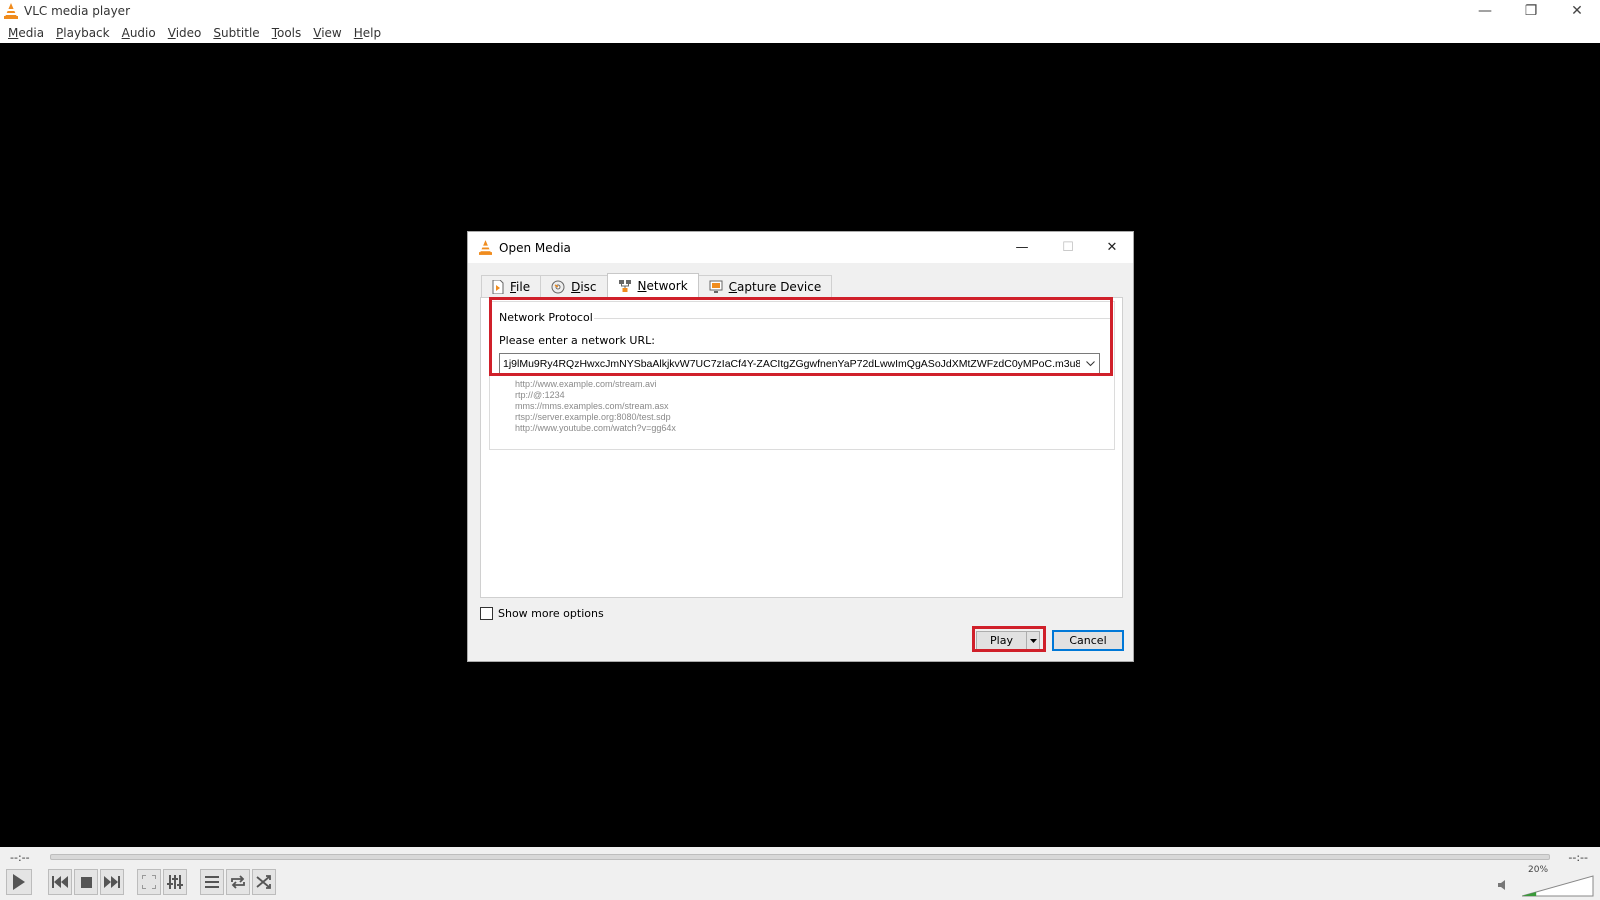 This screenshot has height=900, width=1600. What do you see at coordinates (26, 33) in the screenshot?
I see `menu-media: Media` at bounding box center [26, 33].